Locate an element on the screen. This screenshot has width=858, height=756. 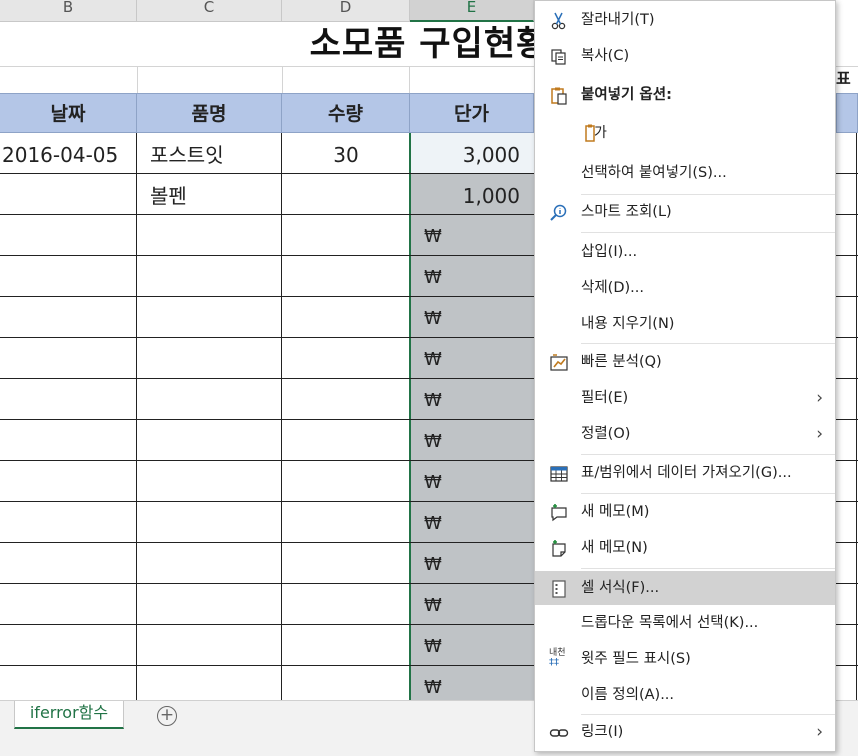
menu-new-comment: 새 메모(M) is located at coordinates (685, 512).